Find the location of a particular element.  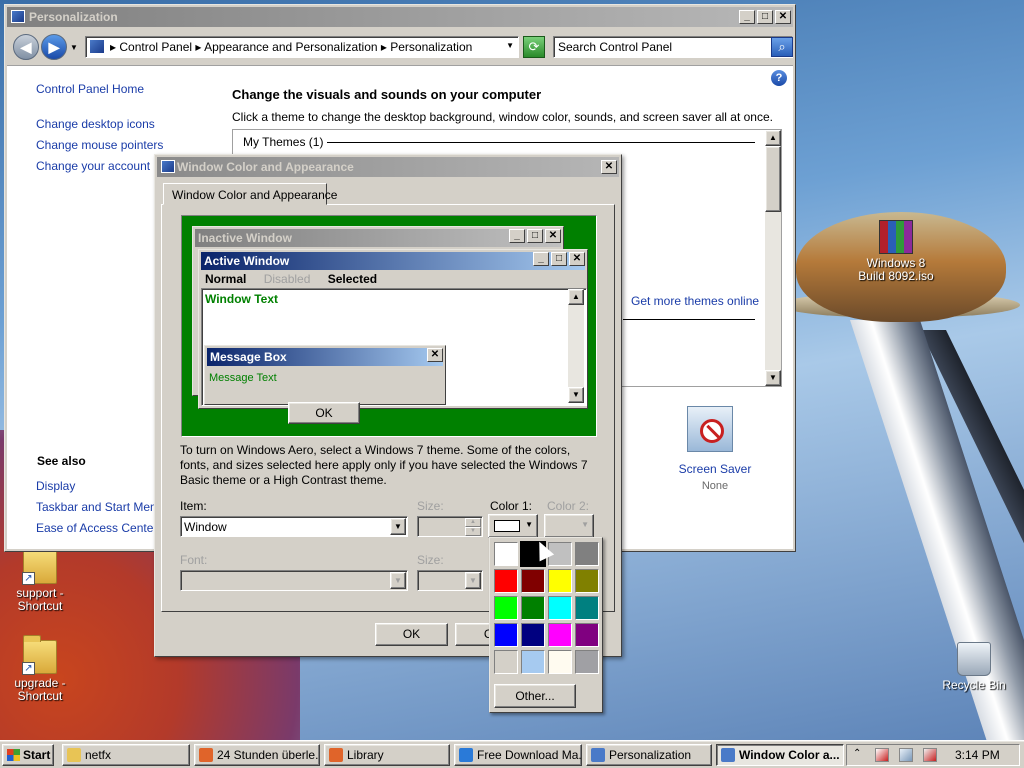

color1-button: ▼ is located at coordinates (513, 526).